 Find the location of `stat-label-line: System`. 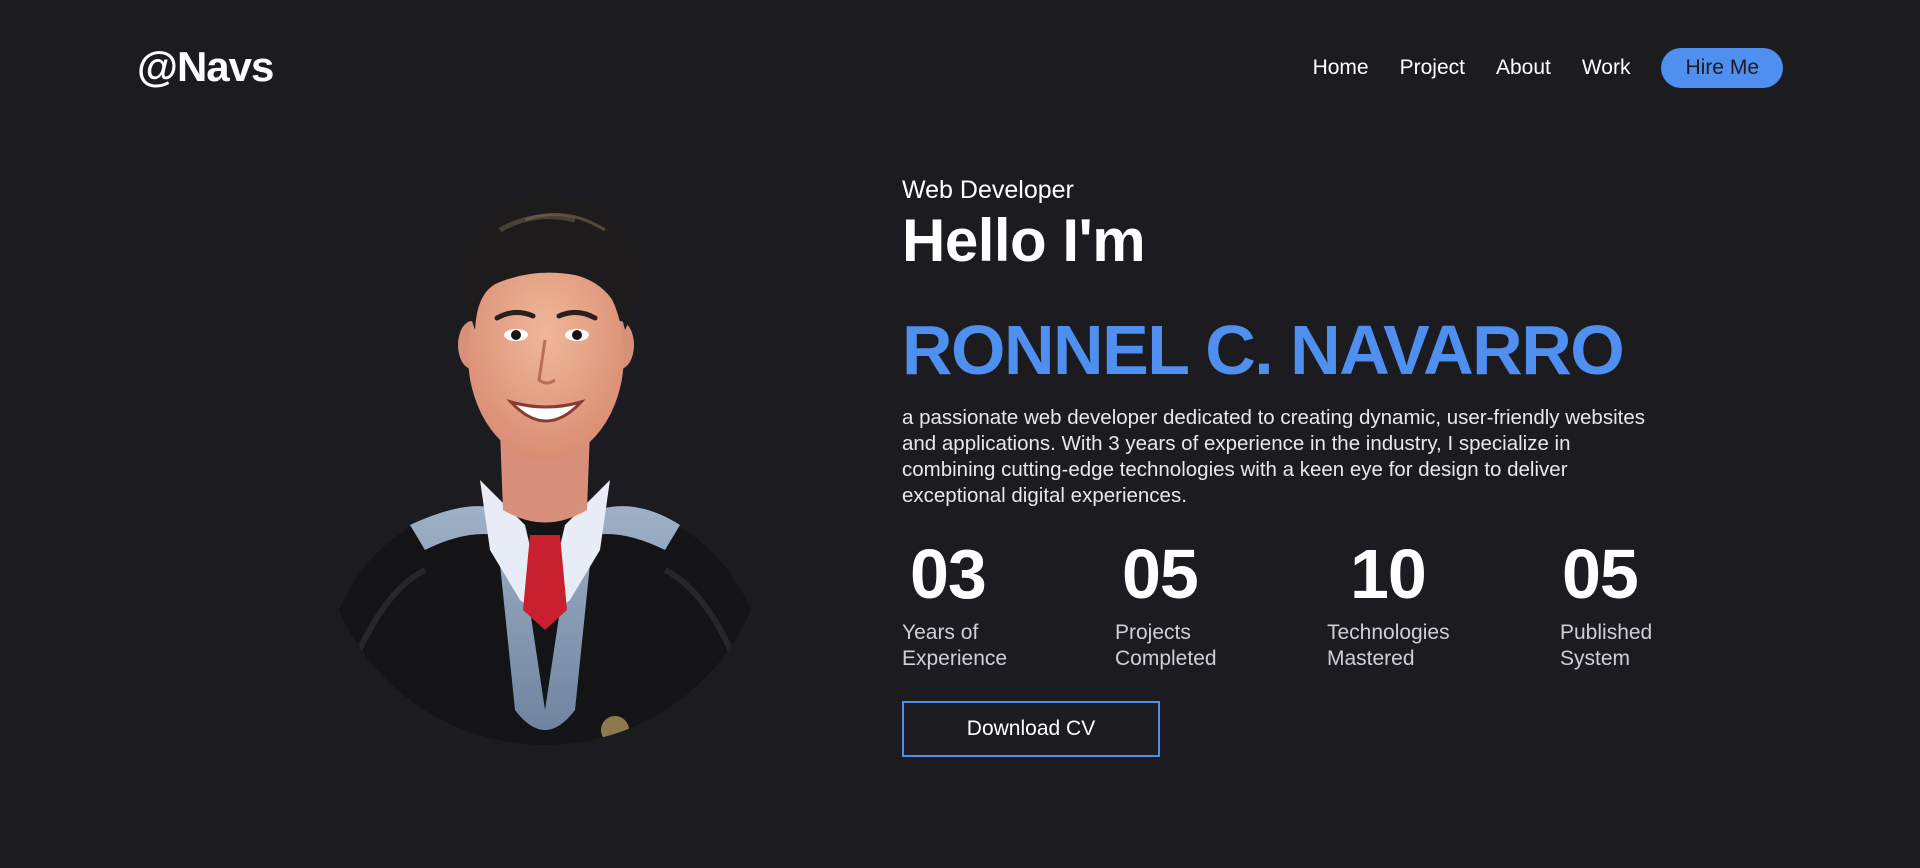

stat-label-line: System is located at coordinates (1595, 658).